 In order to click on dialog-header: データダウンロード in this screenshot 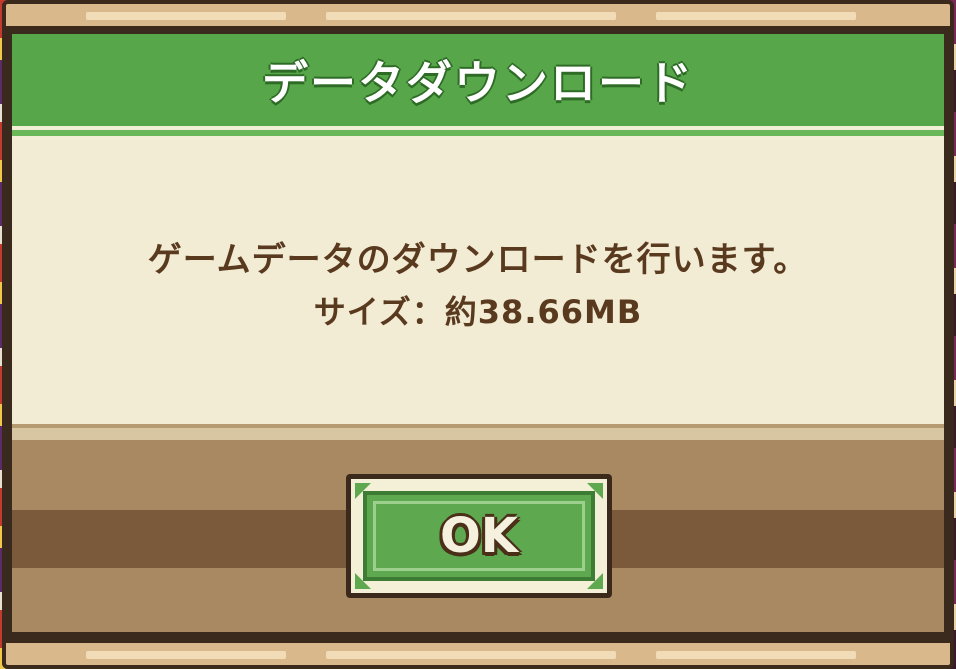, I will do `click(478, 80)`.